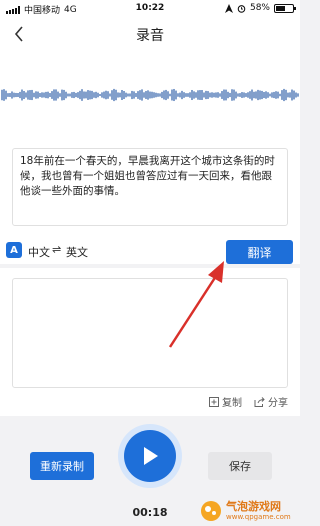 The width and height of the screenshot is (320, 526). I want to click on audio-waveform, so click(150, 95).